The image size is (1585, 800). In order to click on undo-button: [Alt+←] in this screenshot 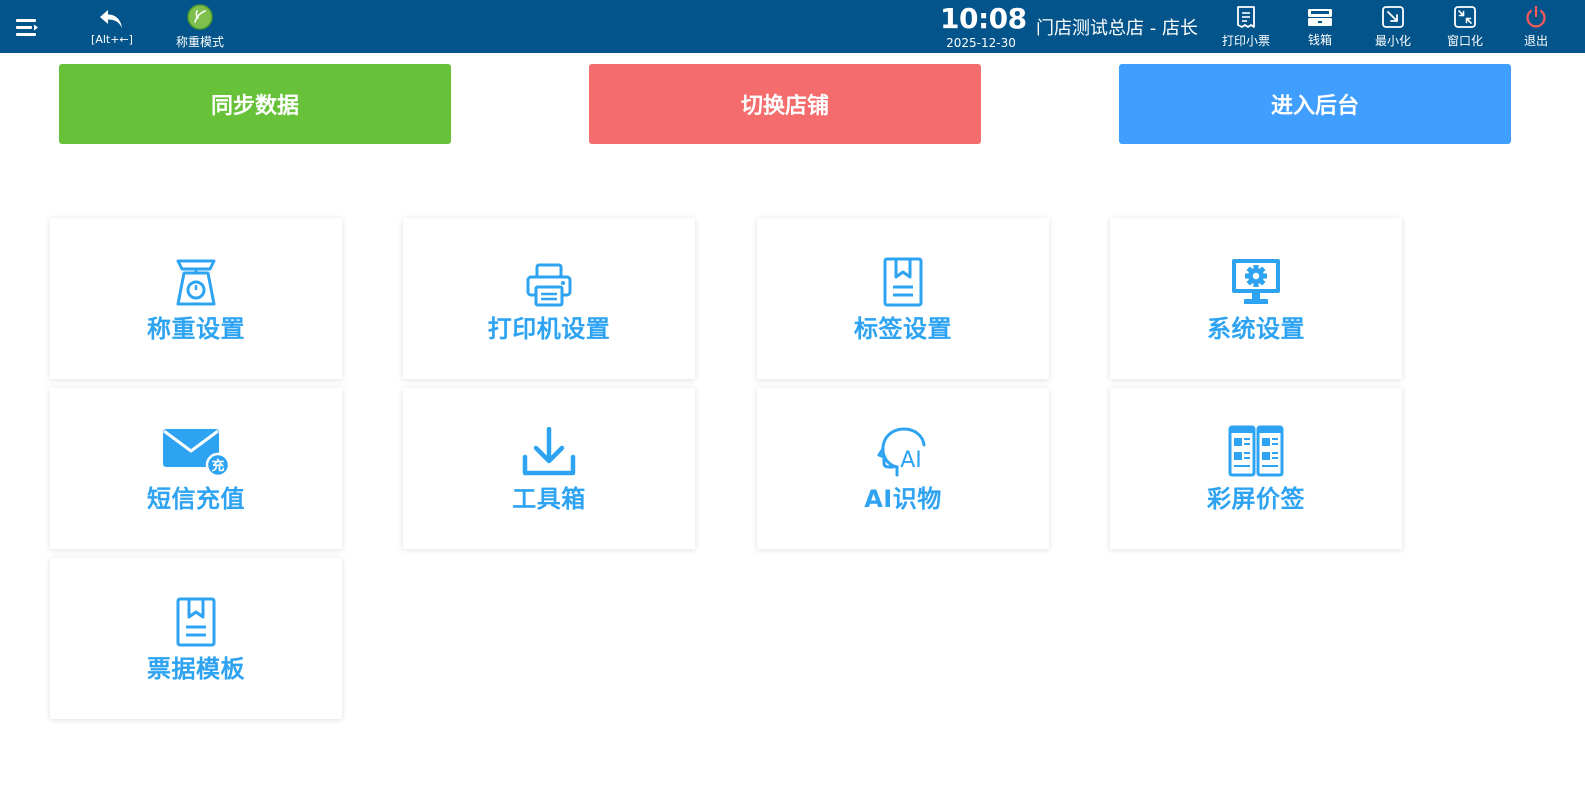, I will do `click(112, 26)`.